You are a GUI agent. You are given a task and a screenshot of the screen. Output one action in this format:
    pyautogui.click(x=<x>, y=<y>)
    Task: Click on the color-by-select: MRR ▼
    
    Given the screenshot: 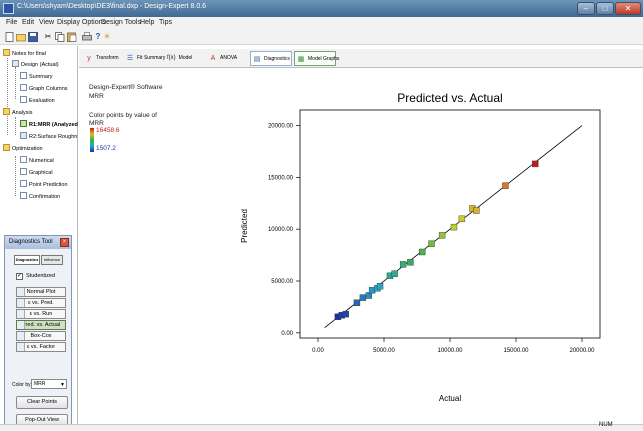 What is the action you would take?
    pyautogui.click(x=49, y=384)
    